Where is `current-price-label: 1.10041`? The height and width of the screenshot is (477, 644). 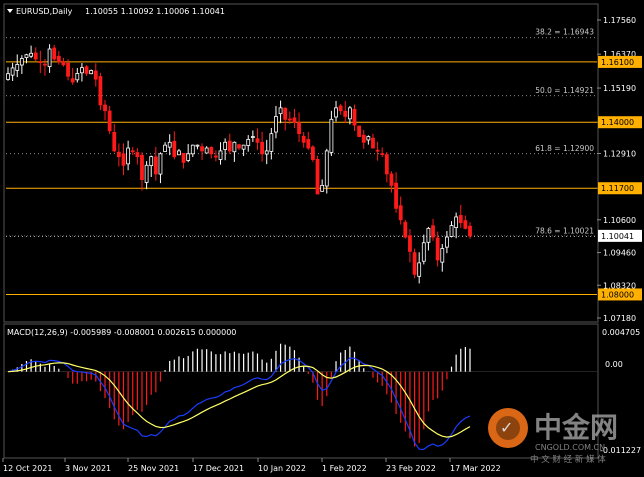
current-price-label: 1.10041 is located at coordinates (617, 236).